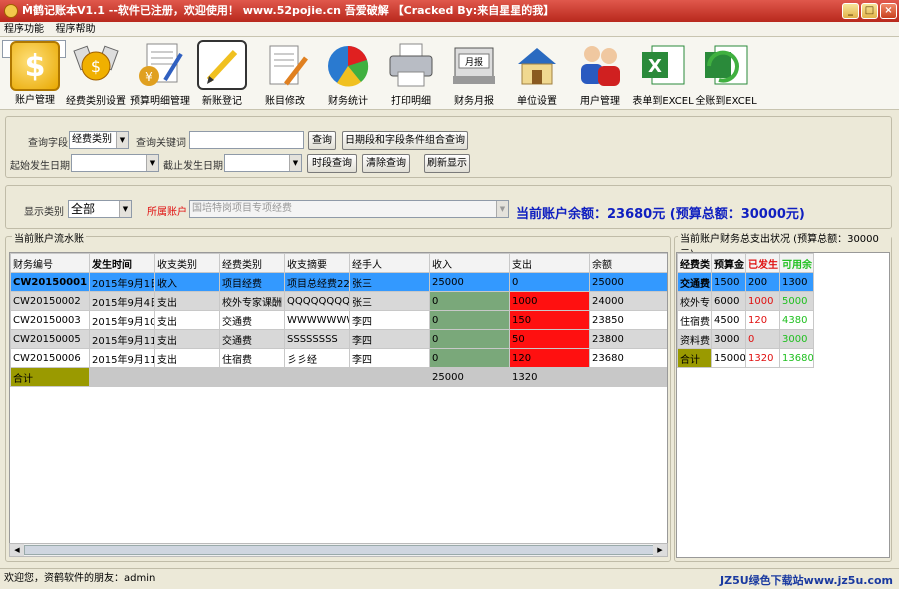 The width and height of the screenshot is (899, 589). What do you see at coordinates (405, 140) in the screenshot?
I see `combo-query-button: 日期段和字段条件组合查询` at bounding box center [405, 140].